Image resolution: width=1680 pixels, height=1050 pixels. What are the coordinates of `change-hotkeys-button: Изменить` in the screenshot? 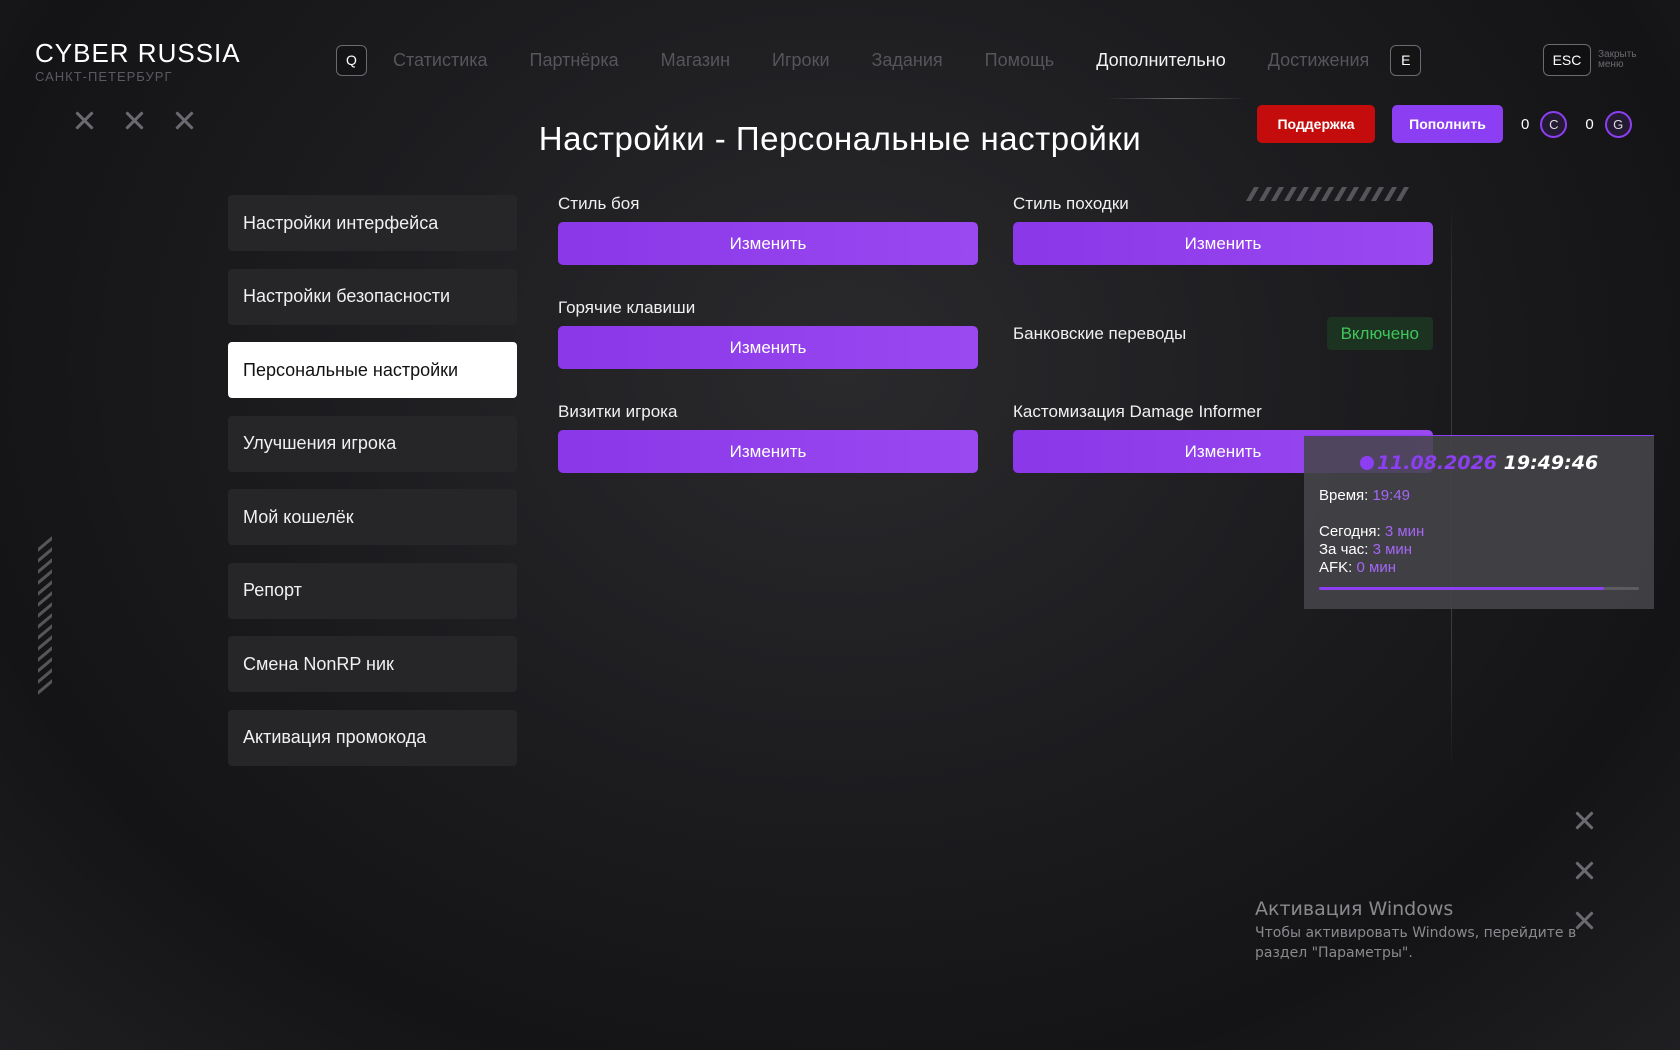 It's located at (768, 347).